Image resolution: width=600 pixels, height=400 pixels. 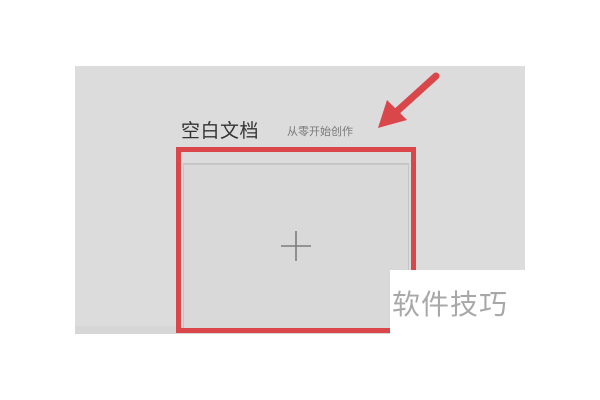 I want to click on blank-document-title: 空白文档, so click(x=220, y=131).